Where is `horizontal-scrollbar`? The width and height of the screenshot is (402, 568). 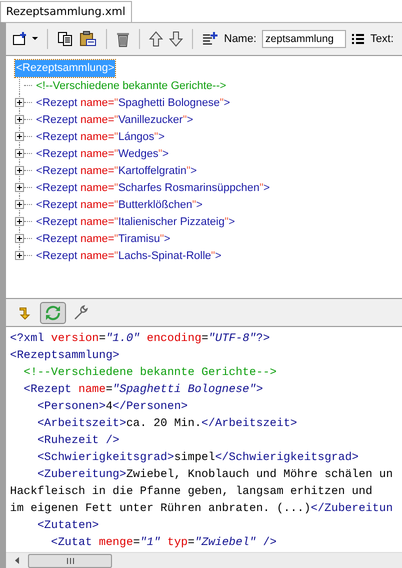 horizontal-scrollbar is located at coordinates (204, 560).